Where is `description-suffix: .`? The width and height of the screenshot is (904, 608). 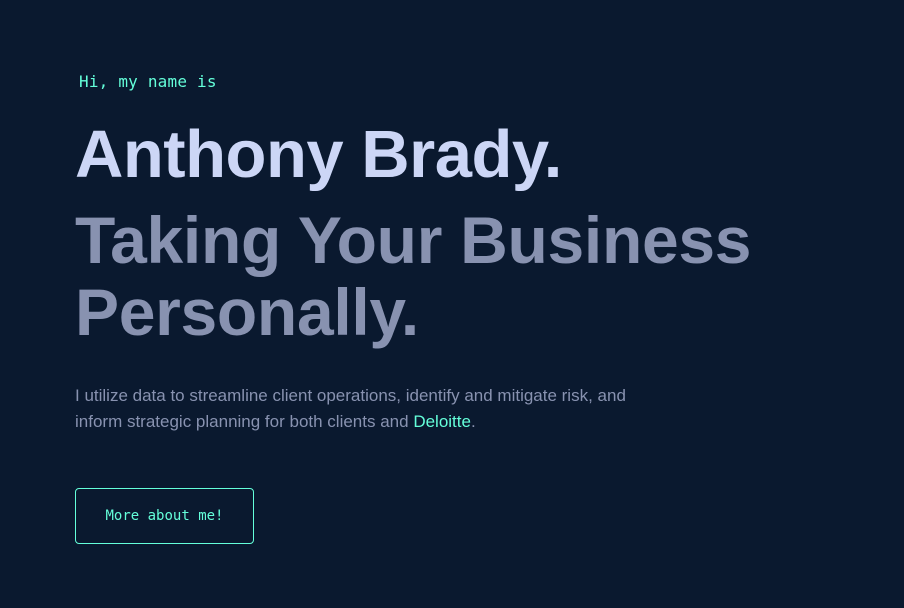
description-suffix: . is located at coordinates (473, 421).